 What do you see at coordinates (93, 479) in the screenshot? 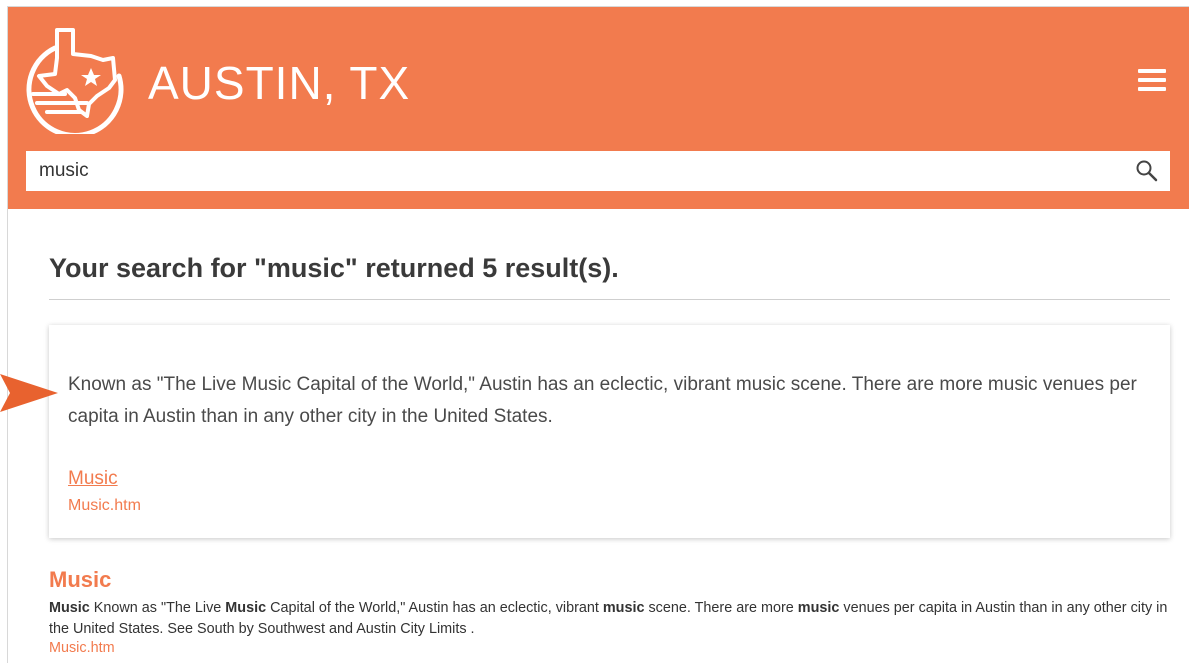
I see `featured-snippet-link: Music` at bounding box center [93, 479].